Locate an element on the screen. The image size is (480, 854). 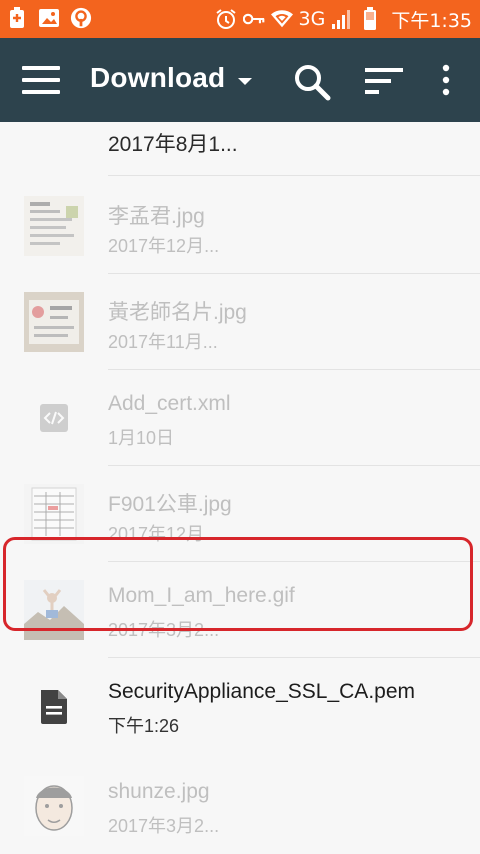
system-icons: 3G 下午1:35 is located at coordinates (343, 19).